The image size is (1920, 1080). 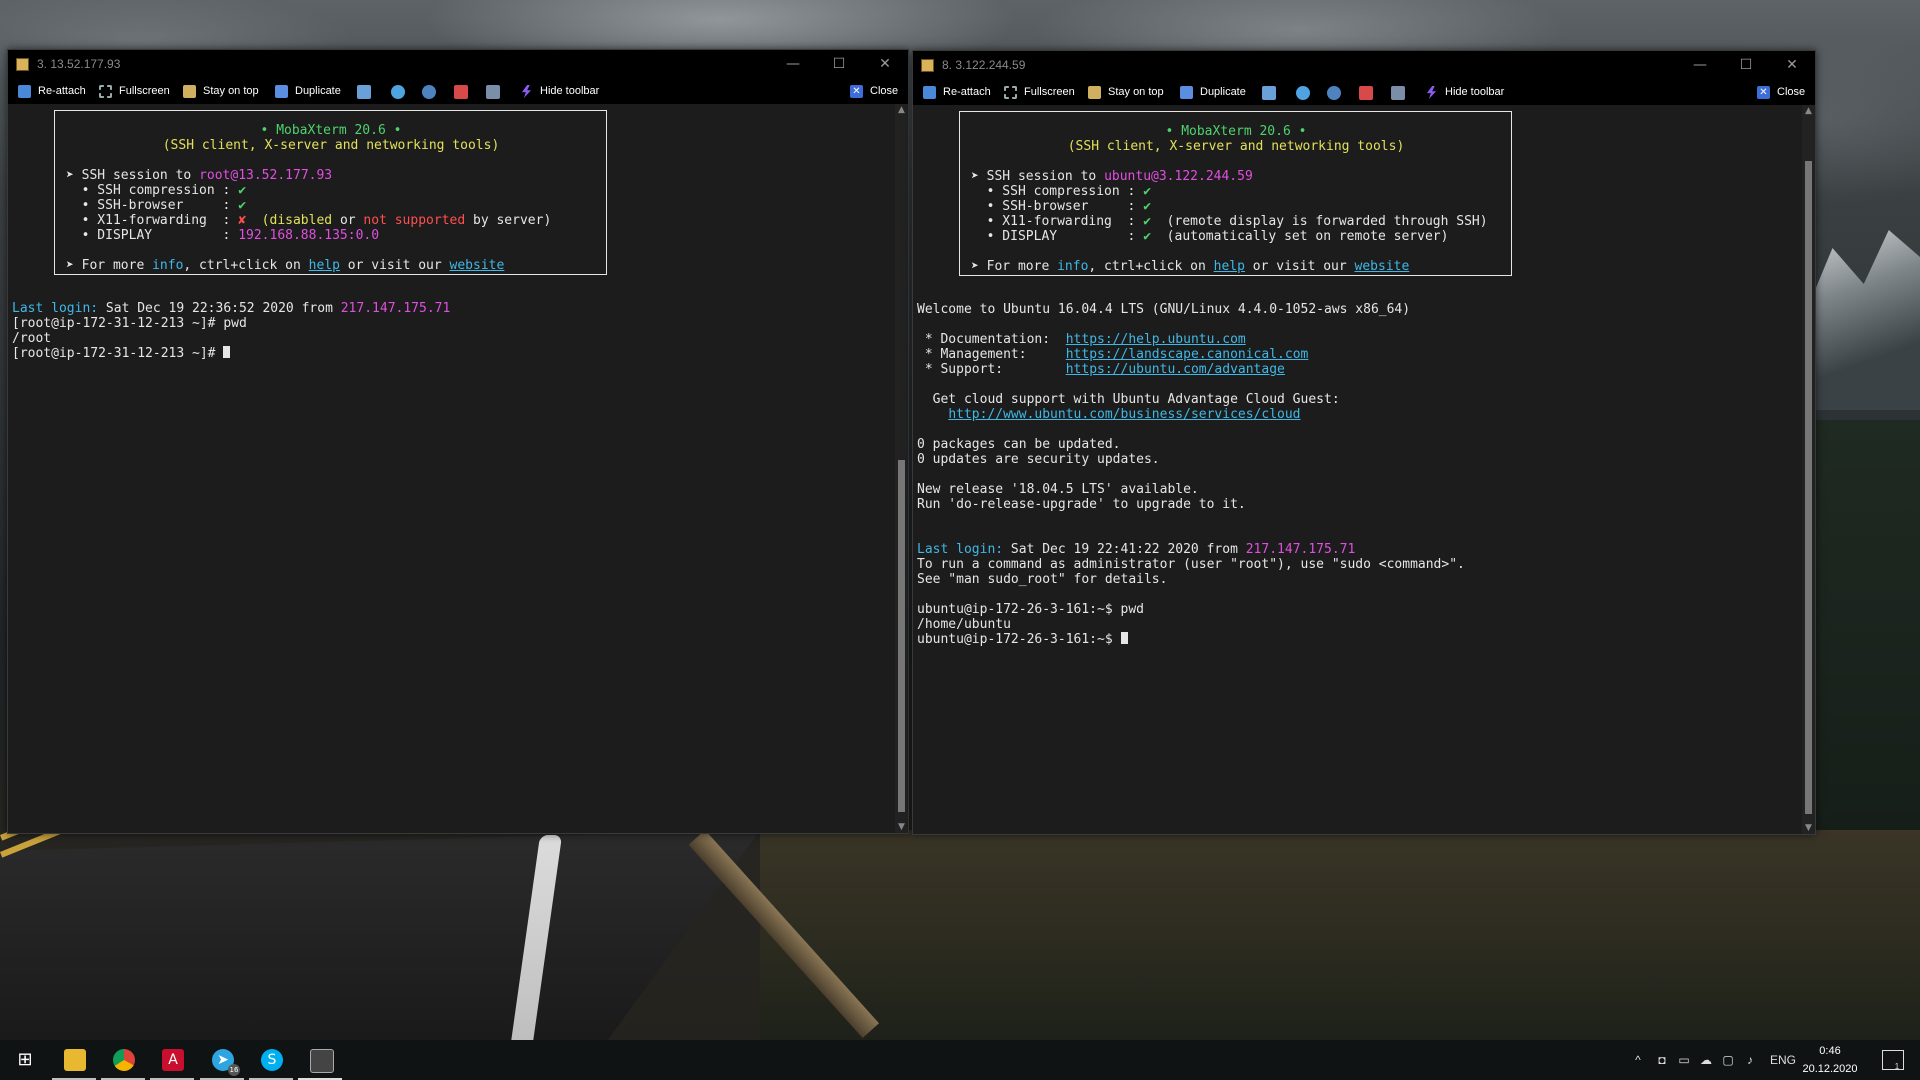 I want to click on documentation-link: https://help.ubuntu.com, so click(x=1156, y=339).